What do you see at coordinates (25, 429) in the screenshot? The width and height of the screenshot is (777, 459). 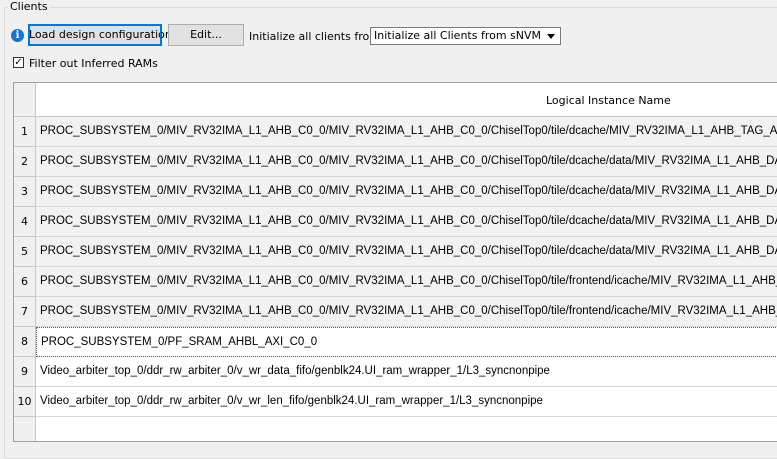 I see `row-header-filler` at bounding box center [25, 429].